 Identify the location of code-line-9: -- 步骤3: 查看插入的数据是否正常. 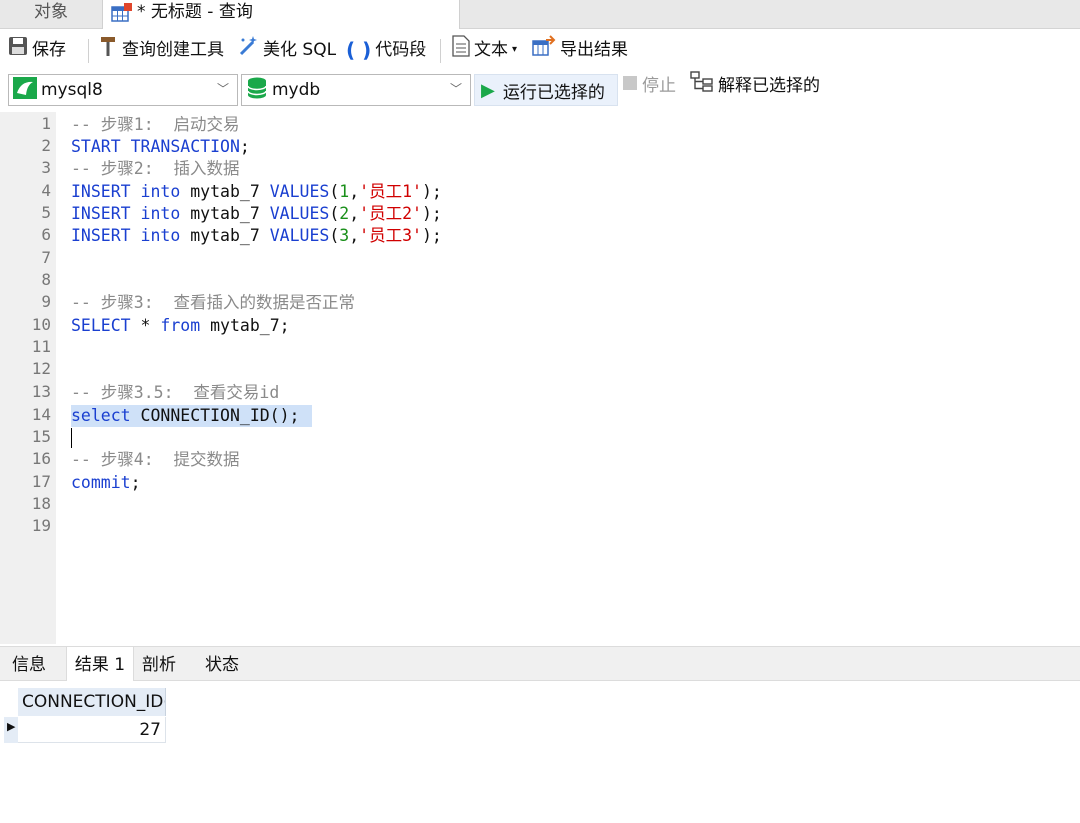
(213, 303).